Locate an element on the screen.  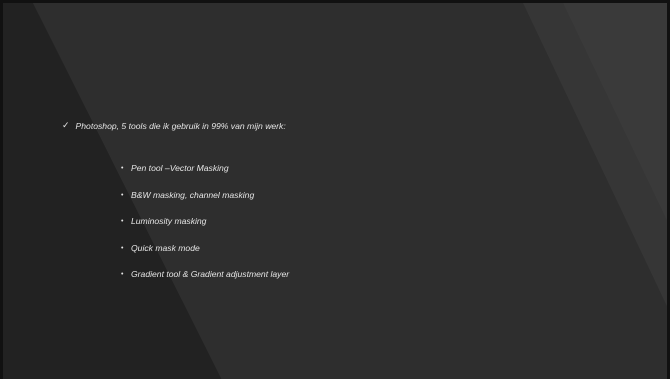
list-item-text: Quick mask mode is located at coordinates (165, 247).